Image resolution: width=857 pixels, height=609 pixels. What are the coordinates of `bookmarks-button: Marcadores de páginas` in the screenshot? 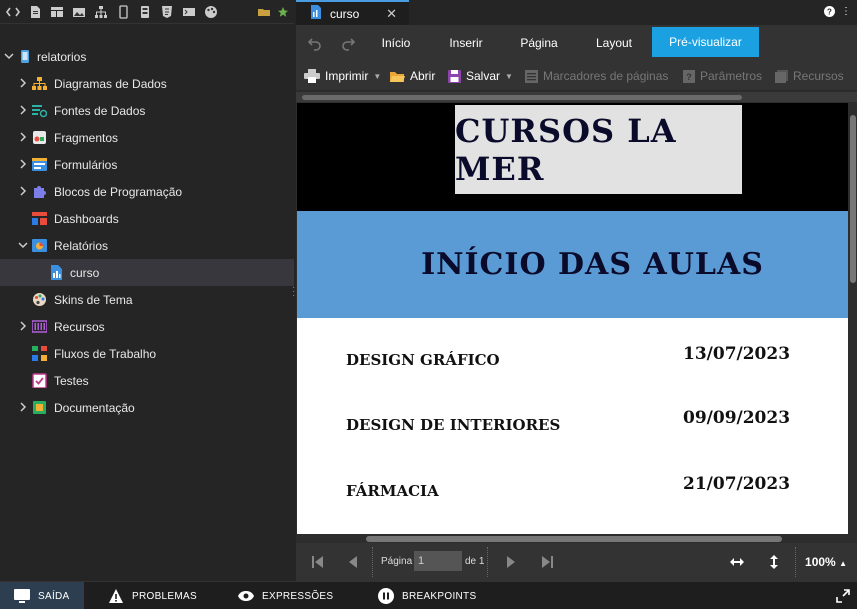 It's located at (596, 76).